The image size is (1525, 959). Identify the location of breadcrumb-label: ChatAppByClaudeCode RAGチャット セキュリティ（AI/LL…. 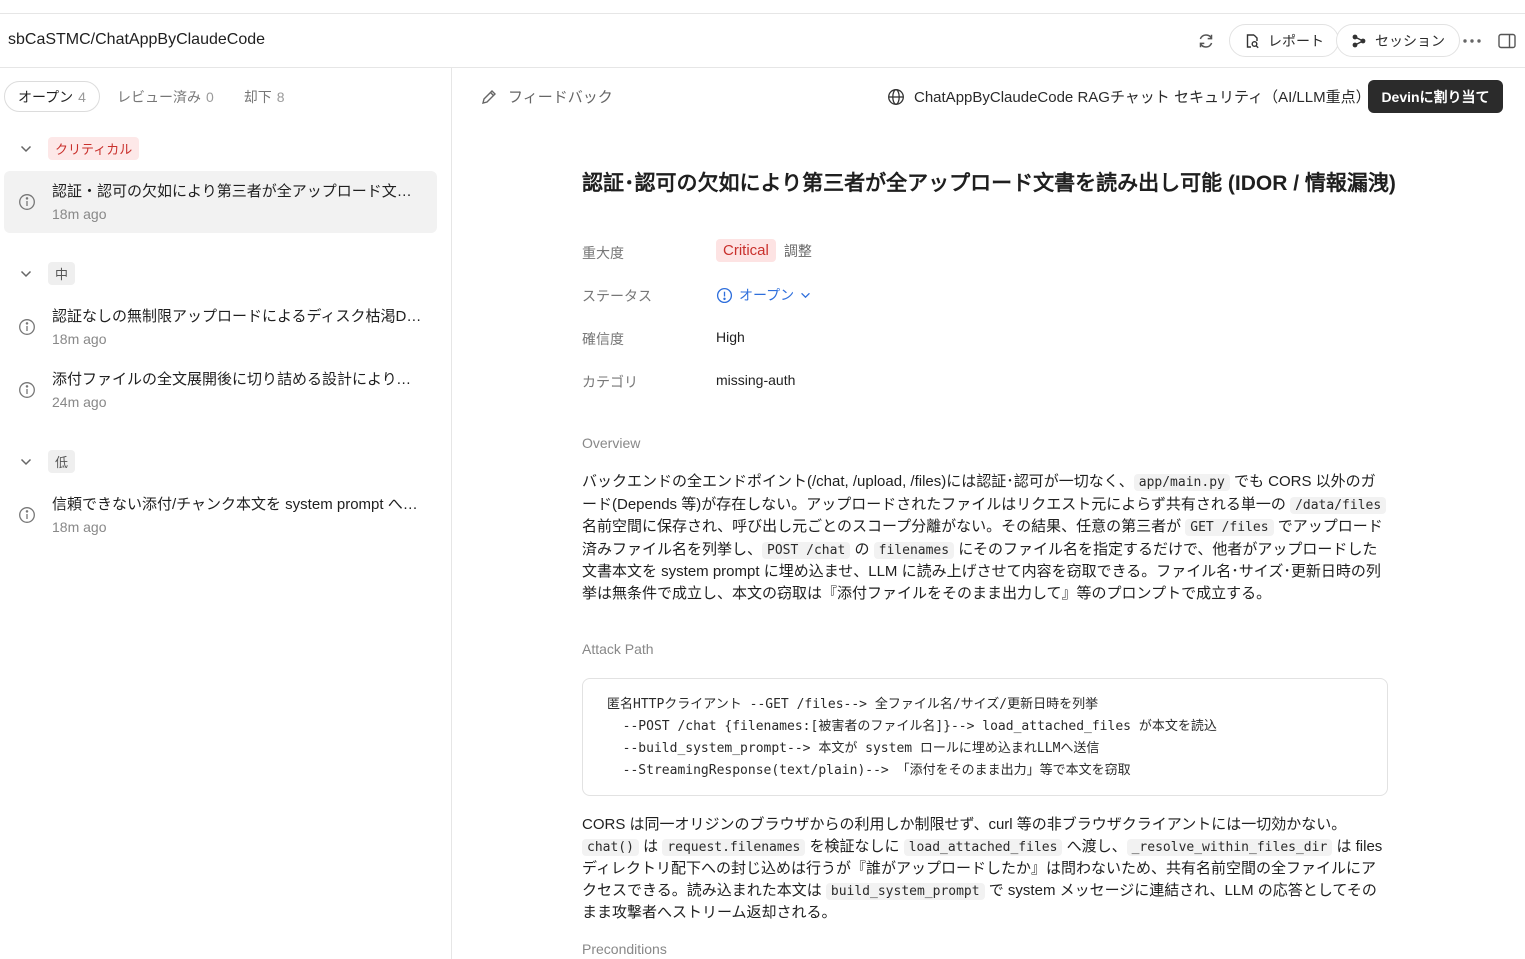
(1142, 97).